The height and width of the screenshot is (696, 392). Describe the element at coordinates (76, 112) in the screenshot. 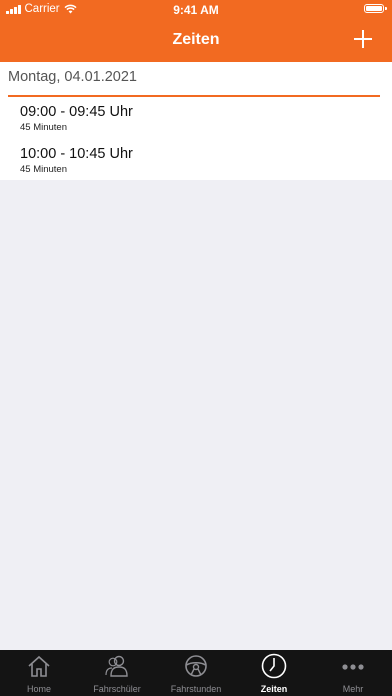

I see `entry-time: 09:00 - 09:45 Uhr` at that location.